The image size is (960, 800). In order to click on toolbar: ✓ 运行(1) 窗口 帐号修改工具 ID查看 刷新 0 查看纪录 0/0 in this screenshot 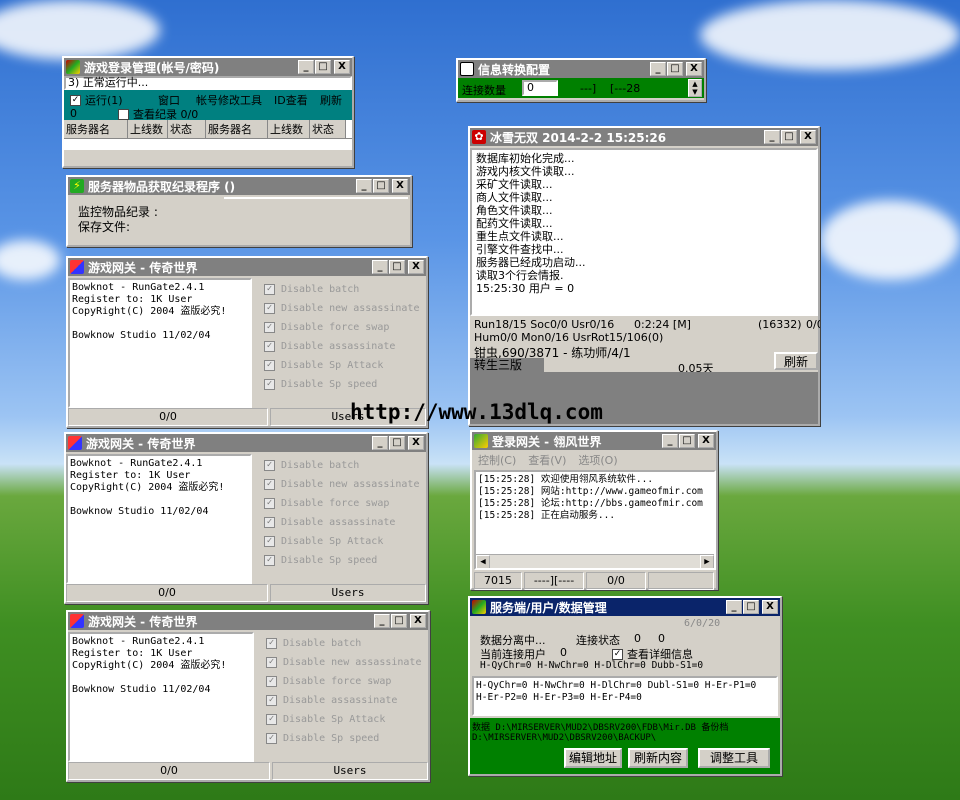, I will do `click(208, 106)`.